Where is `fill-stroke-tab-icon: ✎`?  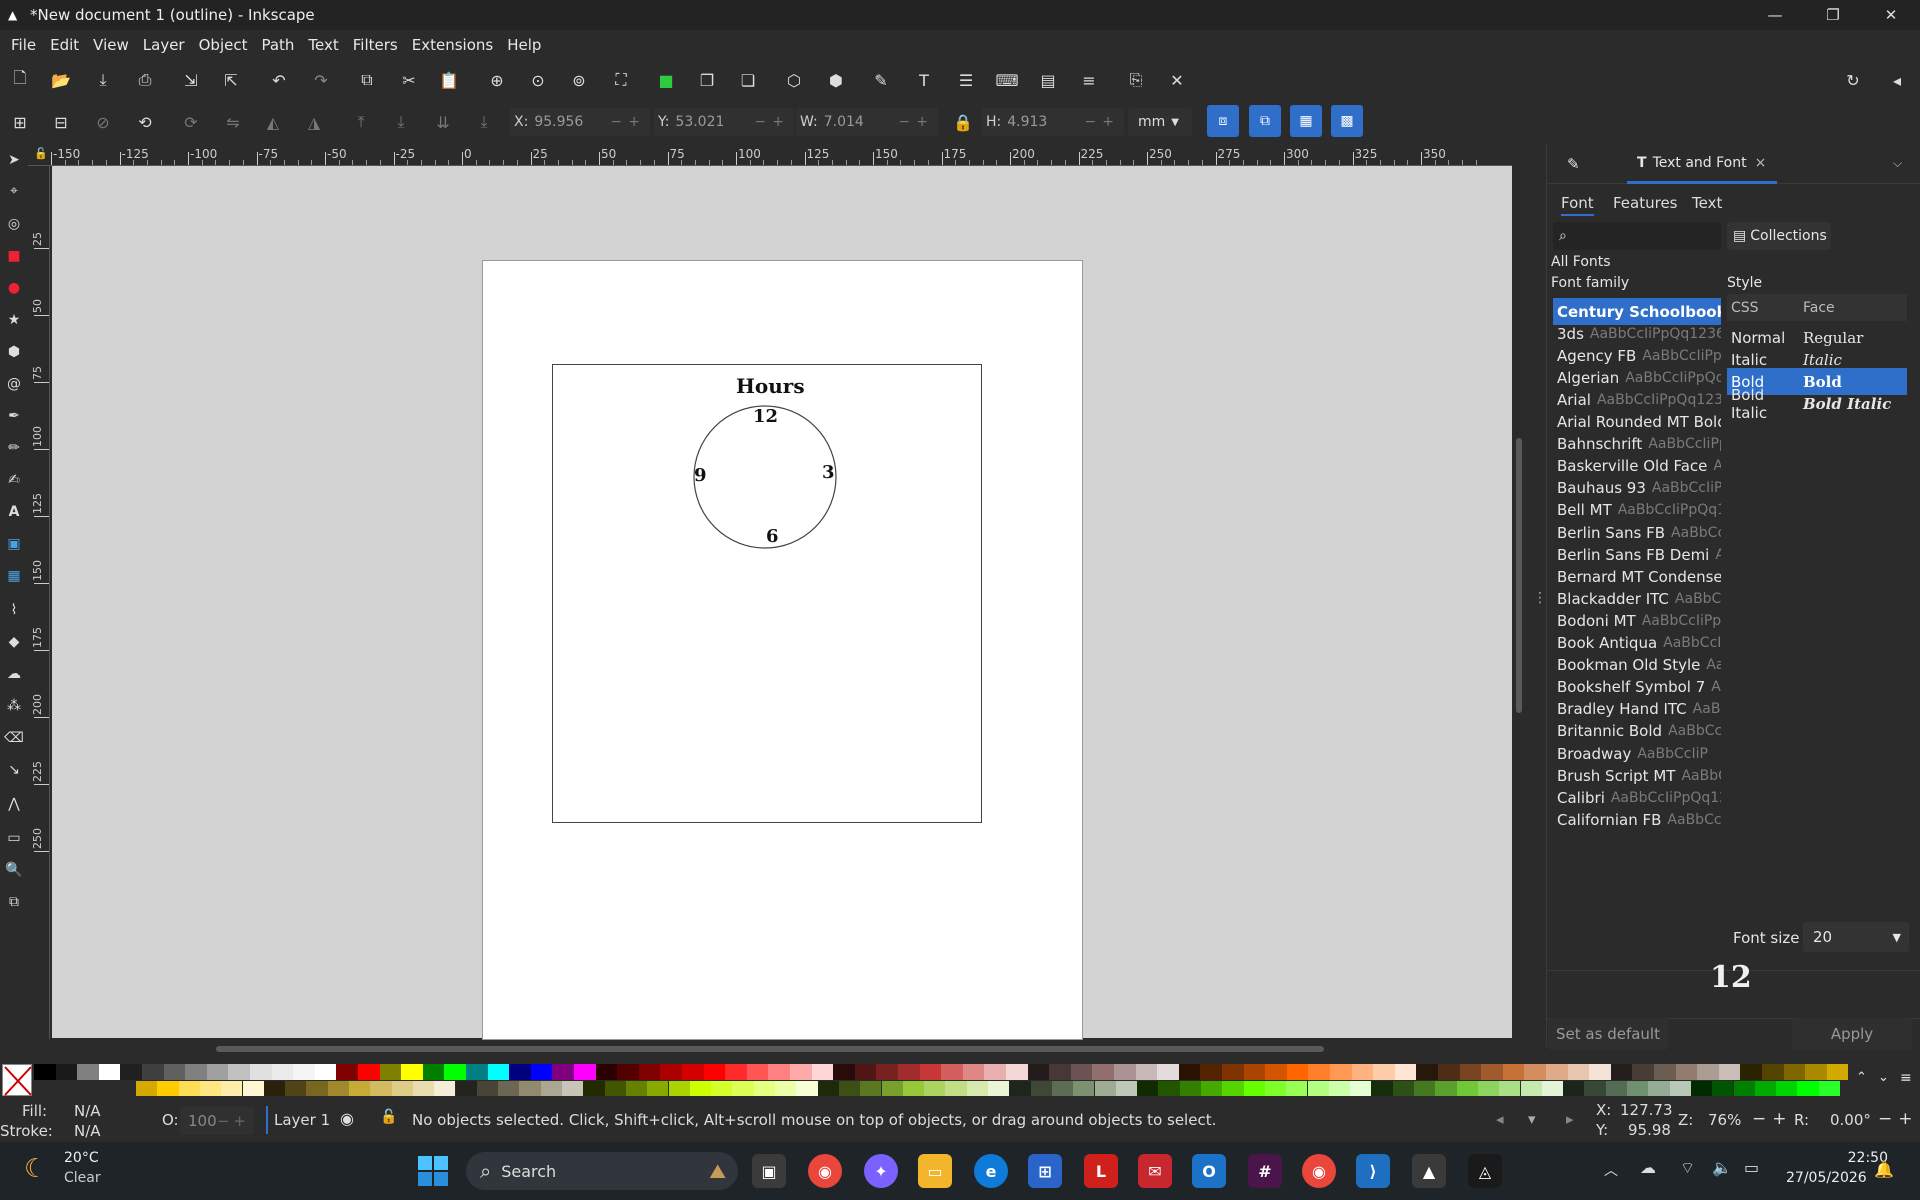
fill-stroke-tab-icon: ✎ is located at coordinates (1573, 164).